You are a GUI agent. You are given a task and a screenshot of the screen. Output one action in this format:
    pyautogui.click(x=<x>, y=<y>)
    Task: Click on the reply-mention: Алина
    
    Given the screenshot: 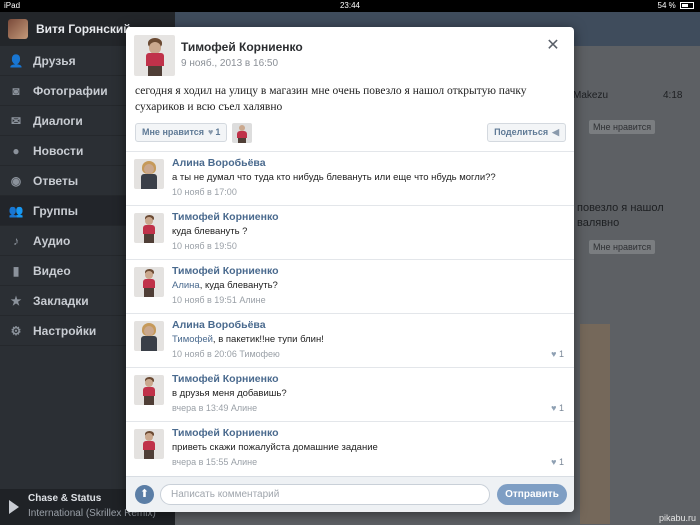 What is the action you would take?
    pyautogui.click(x=186, y=285)
    